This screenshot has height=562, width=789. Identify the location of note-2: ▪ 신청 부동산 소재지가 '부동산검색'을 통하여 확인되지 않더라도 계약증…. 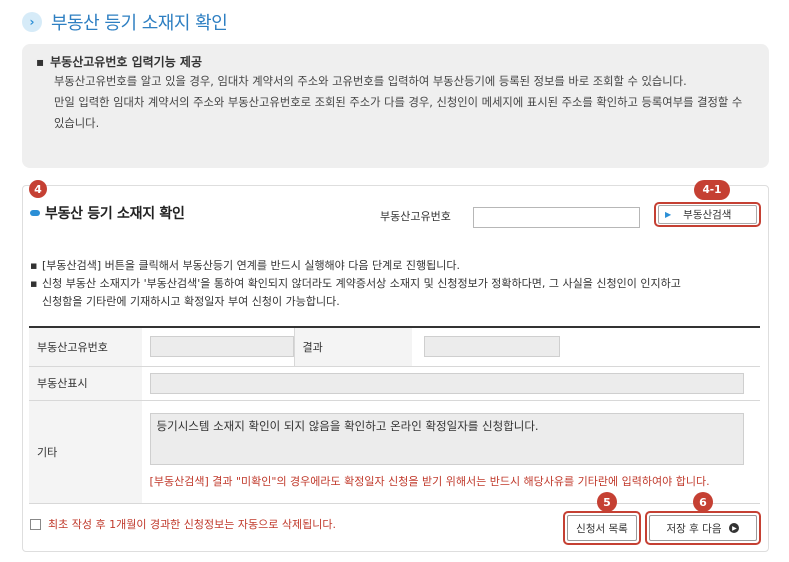
(395, 284).